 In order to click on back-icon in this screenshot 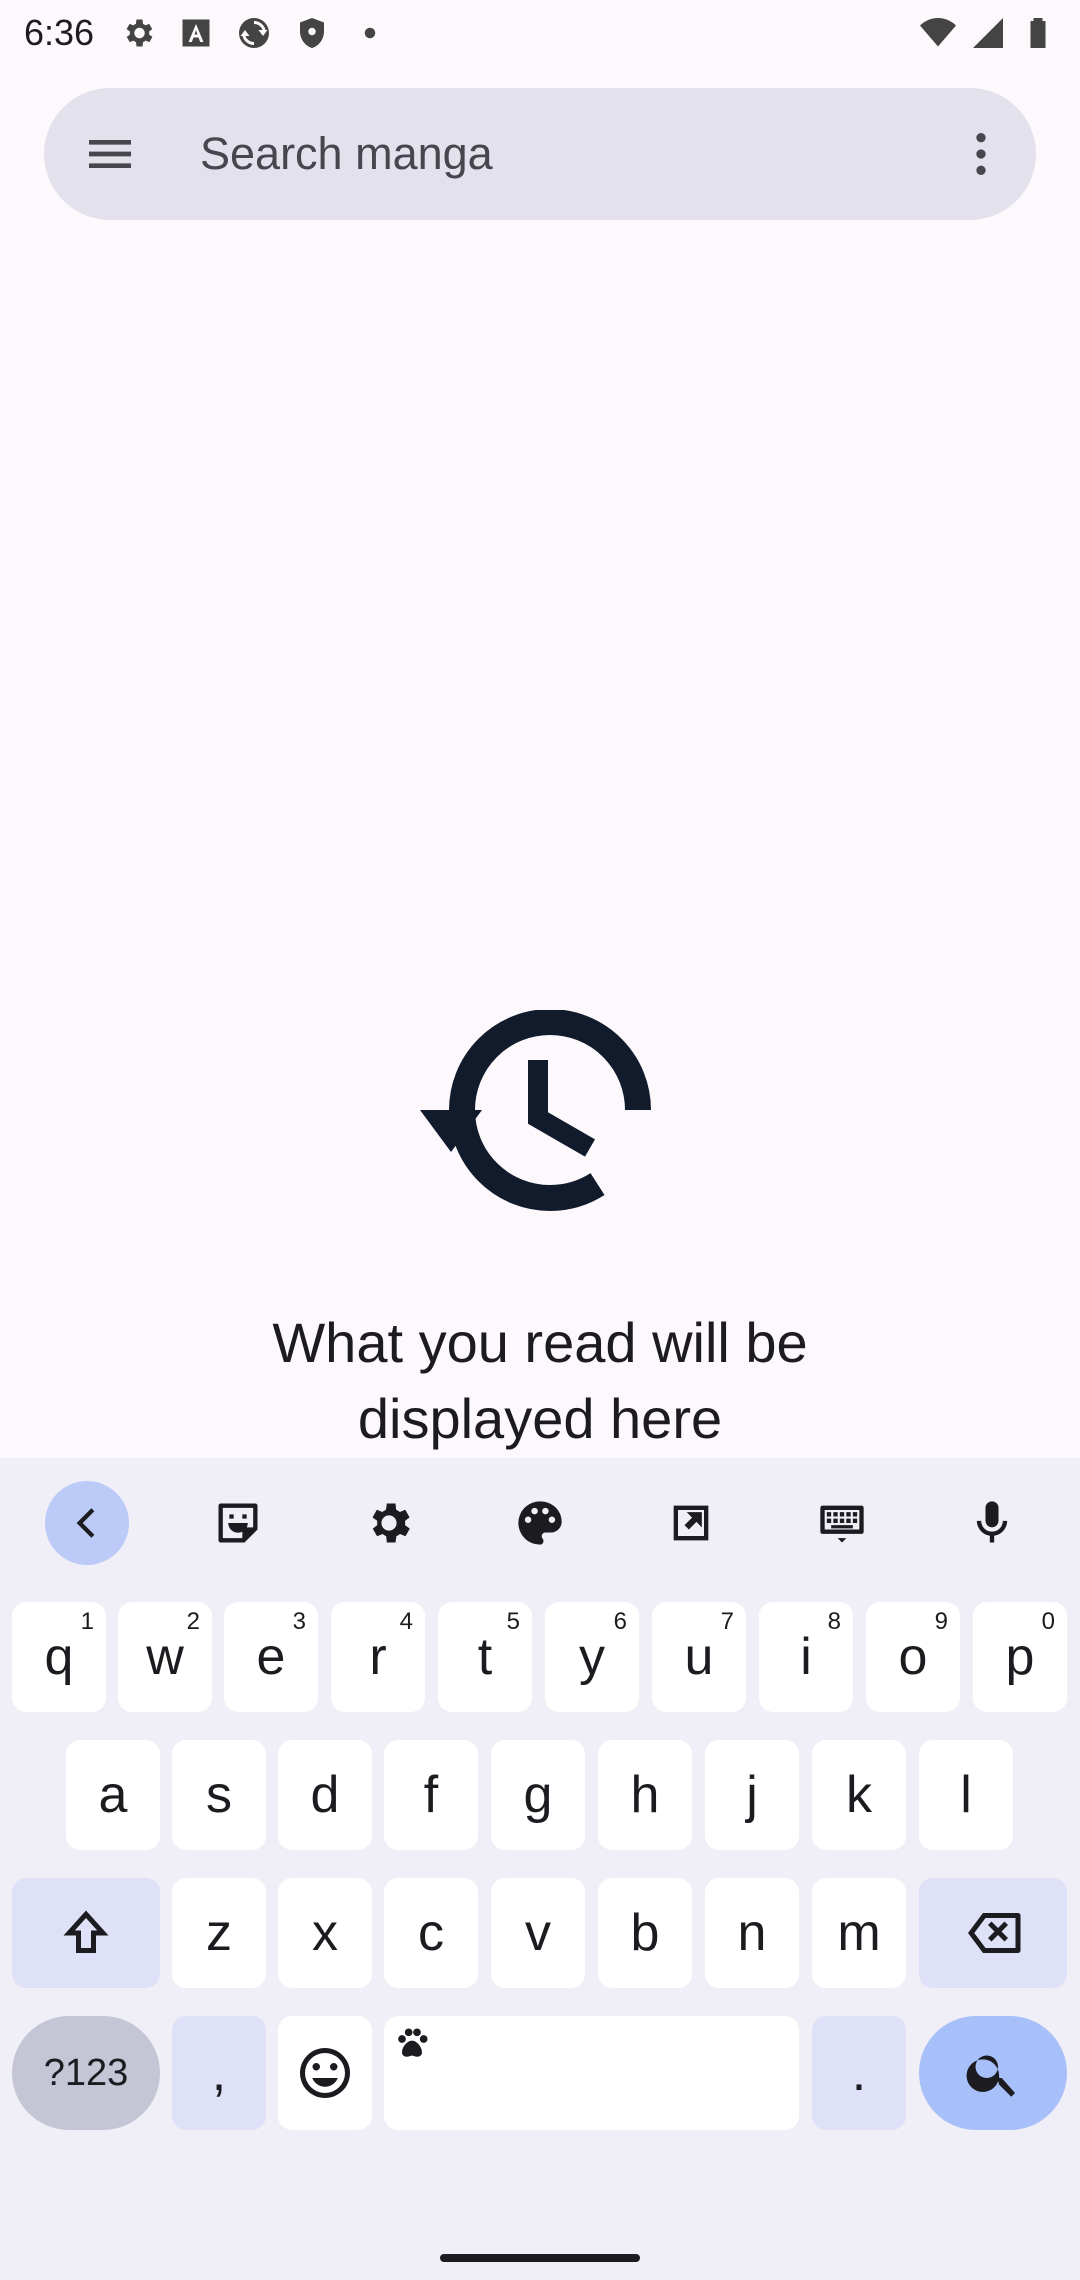, I will do `click(86, 1523)`.